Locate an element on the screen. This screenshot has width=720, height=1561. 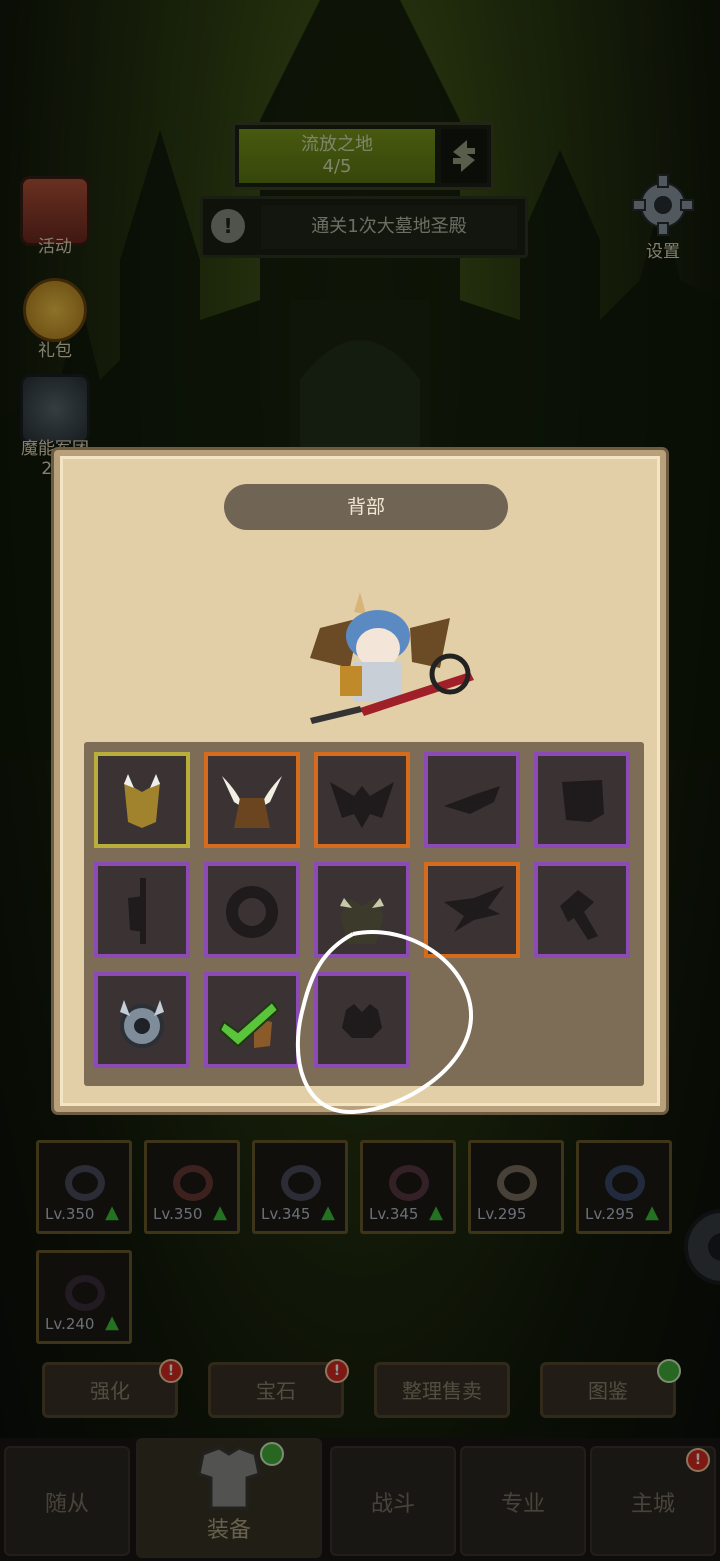
sack-silhouette-icon is located at coordinates (583, 801).